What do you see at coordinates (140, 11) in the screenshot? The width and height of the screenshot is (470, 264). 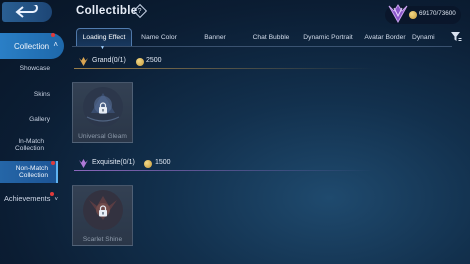 I see `help-symbol: ?` at bounding box center [140, 11].